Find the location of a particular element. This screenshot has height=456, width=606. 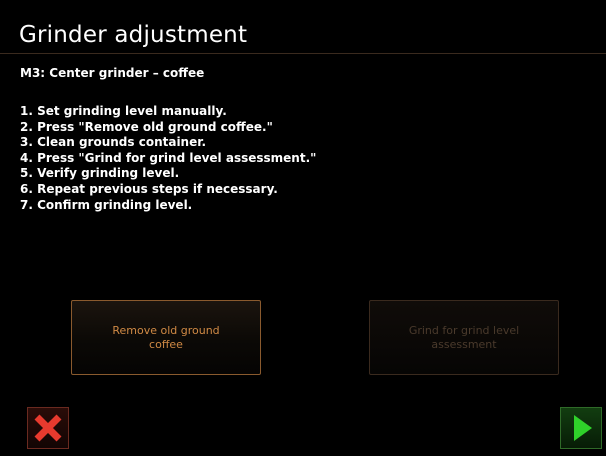

instruction-step: 3. Clean grounds container. is located at coordinates (113, 142).